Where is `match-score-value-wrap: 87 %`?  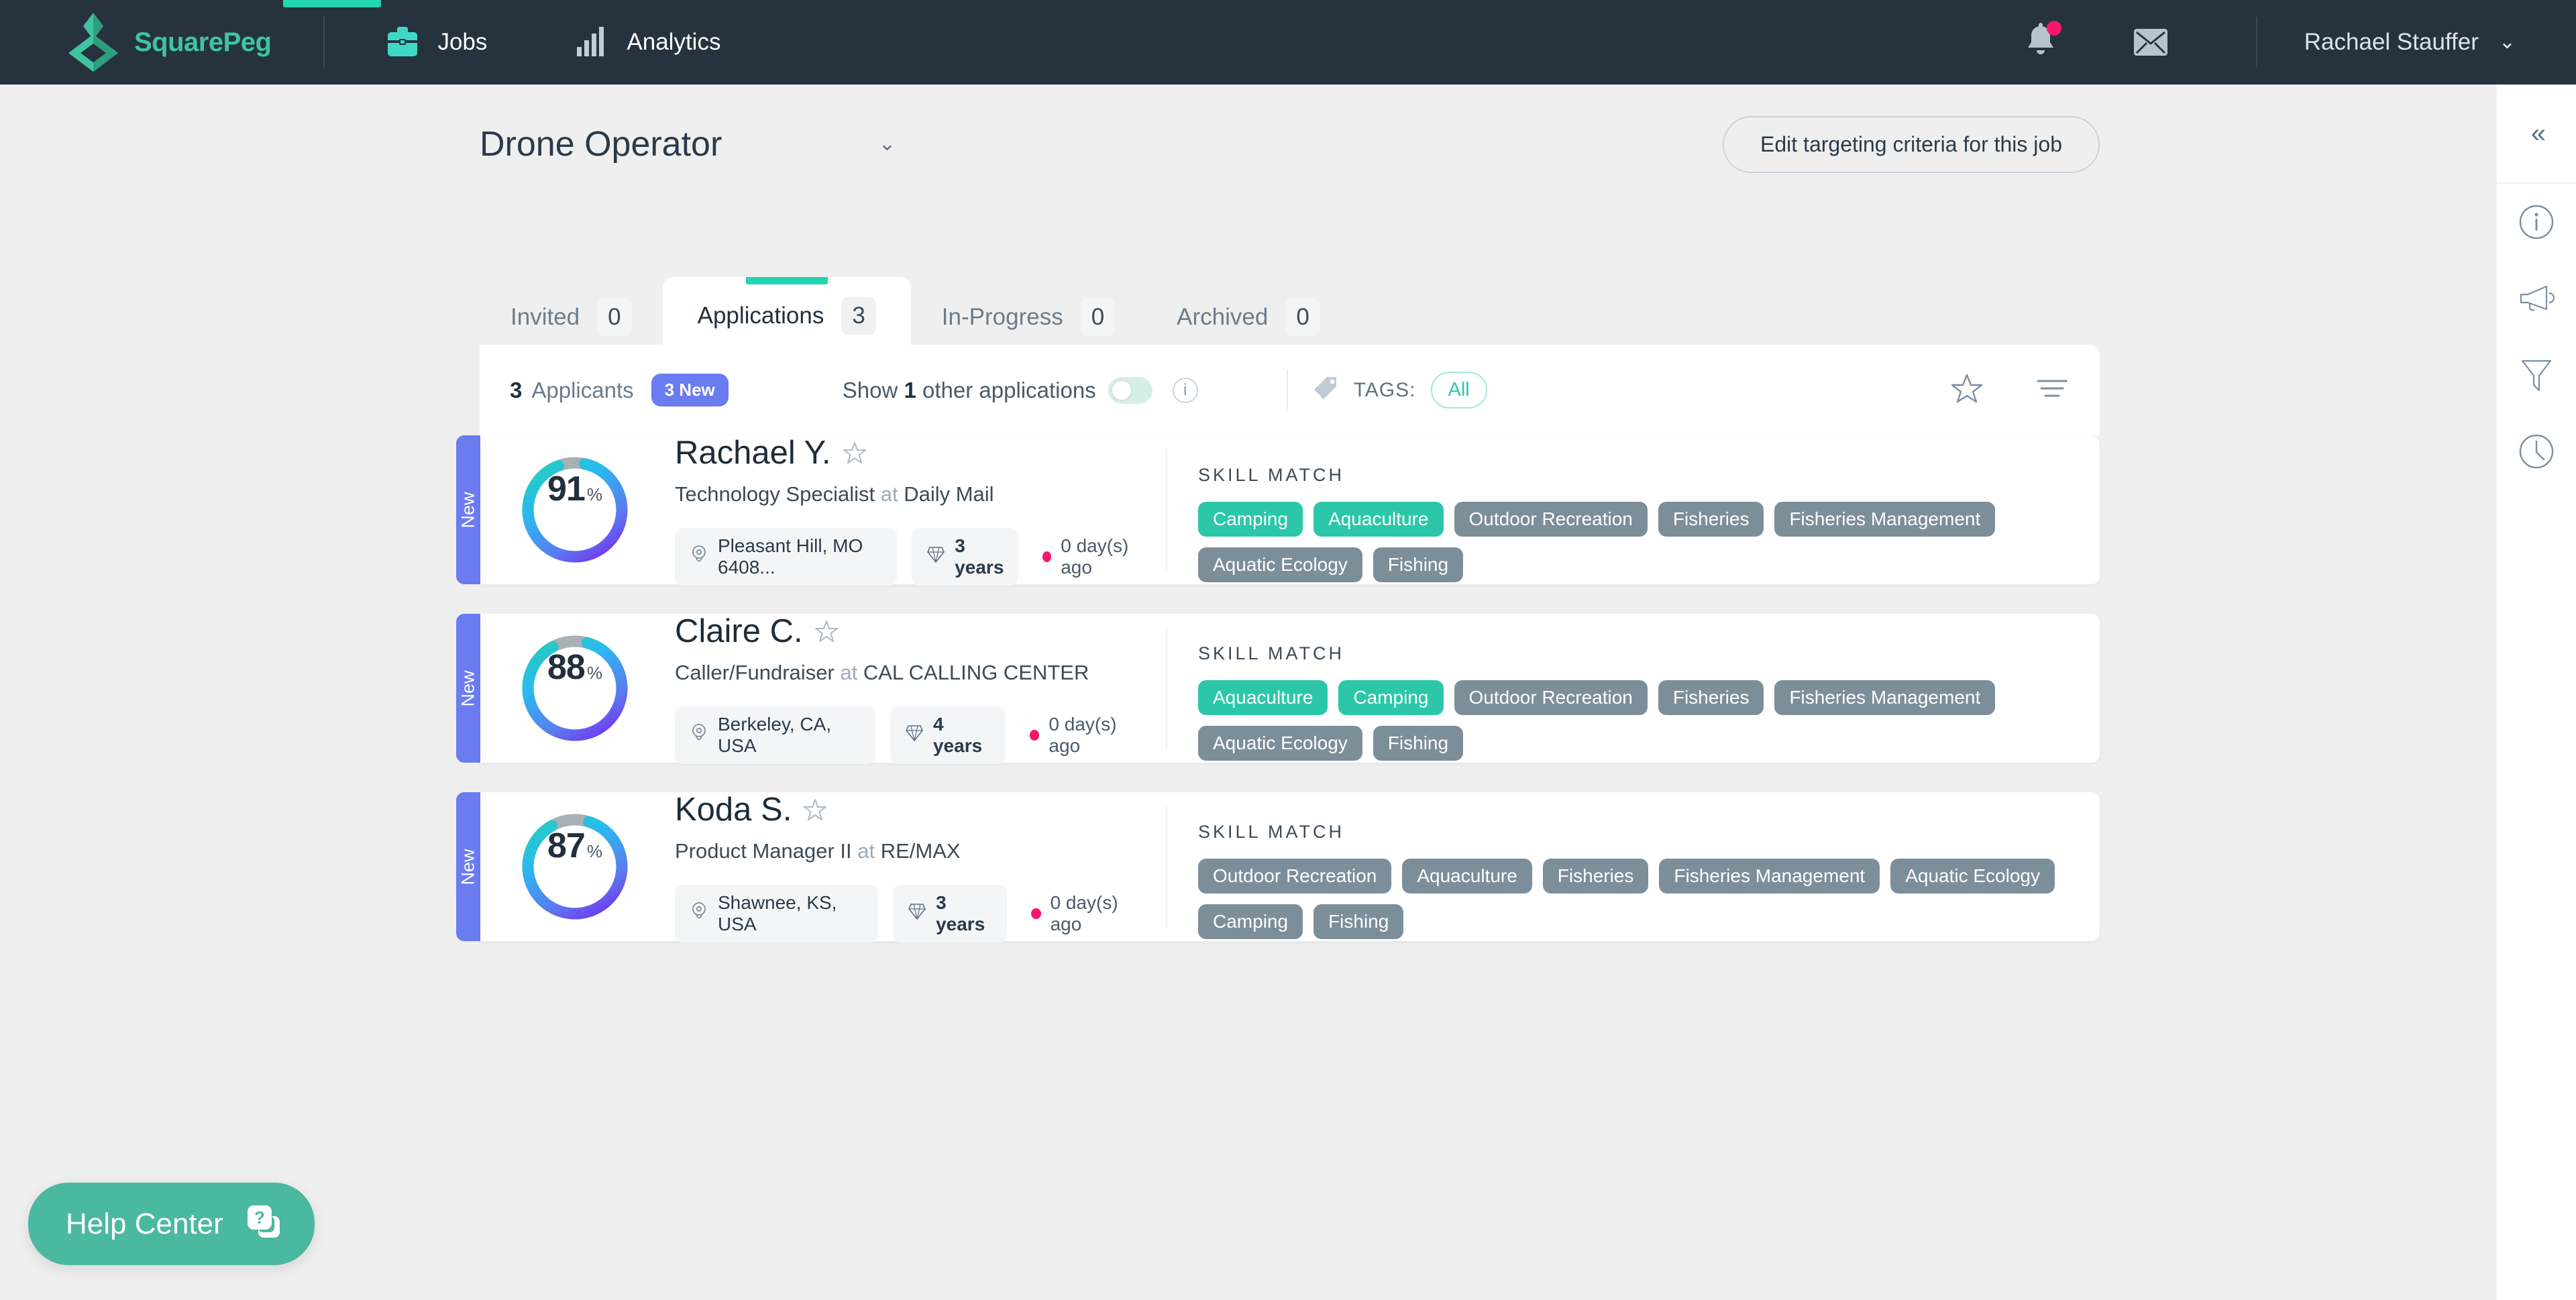
match-score-value-wrap: 87 % is located at coordinates (575, 867).